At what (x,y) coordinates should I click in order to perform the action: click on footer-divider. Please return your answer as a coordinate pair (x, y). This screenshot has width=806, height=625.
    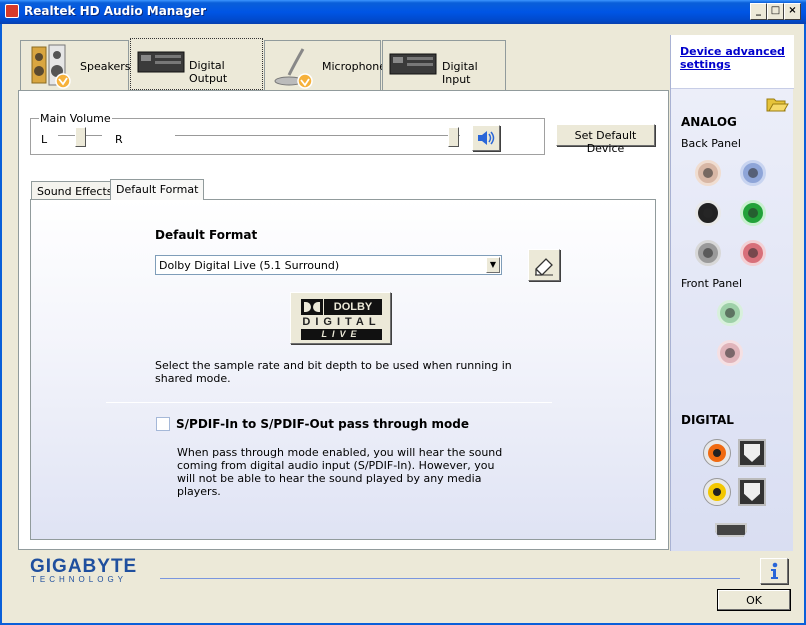
    Looking at the image, I should click on (450, 578).